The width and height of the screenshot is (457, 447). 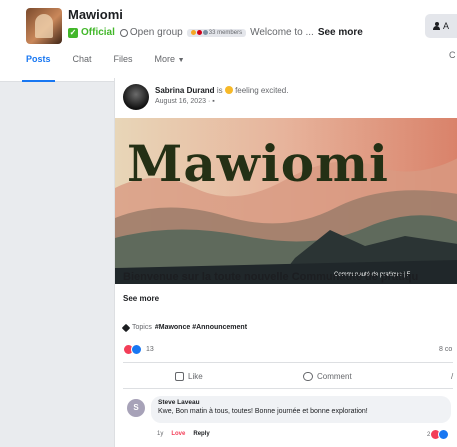 I want to click on group-avatar, so click(x=44, y=26).